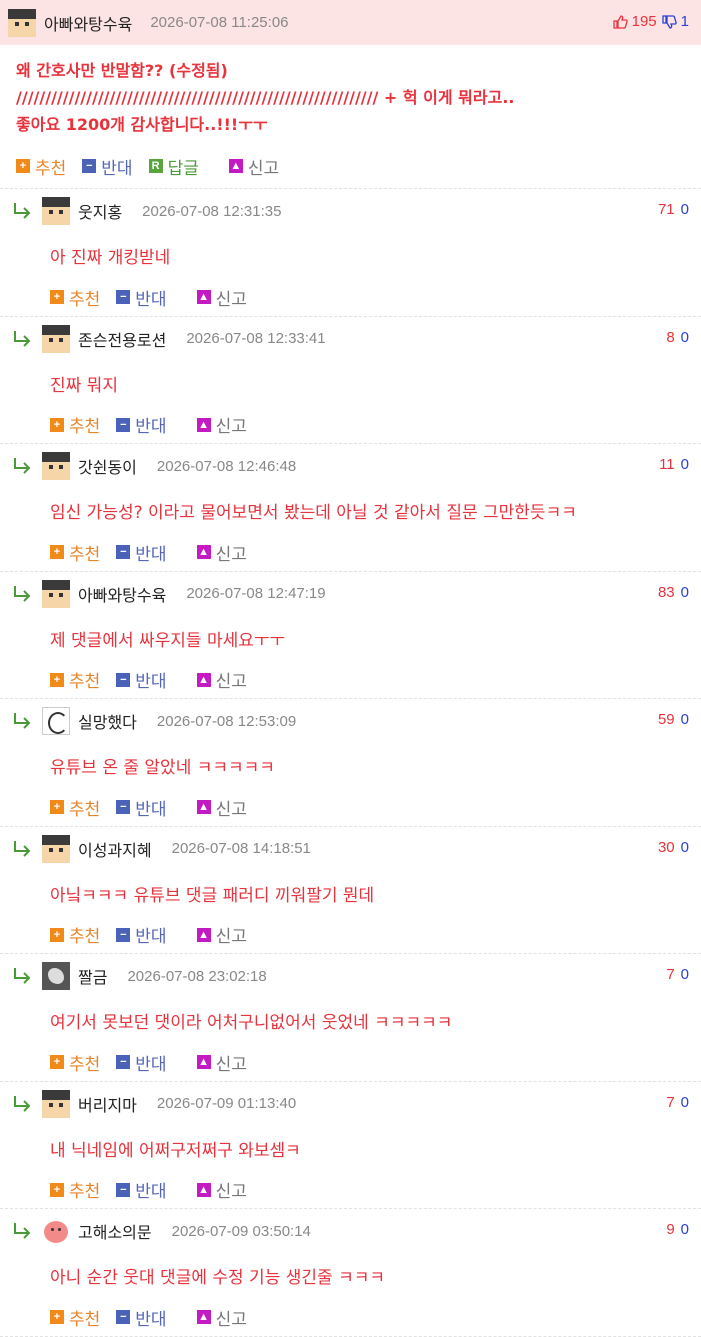 The image size is (701, 1337). What do you see at coordinates (23, 166) in the screenshot?
I see `plus-icon: +` at bounding box center [23, 166].